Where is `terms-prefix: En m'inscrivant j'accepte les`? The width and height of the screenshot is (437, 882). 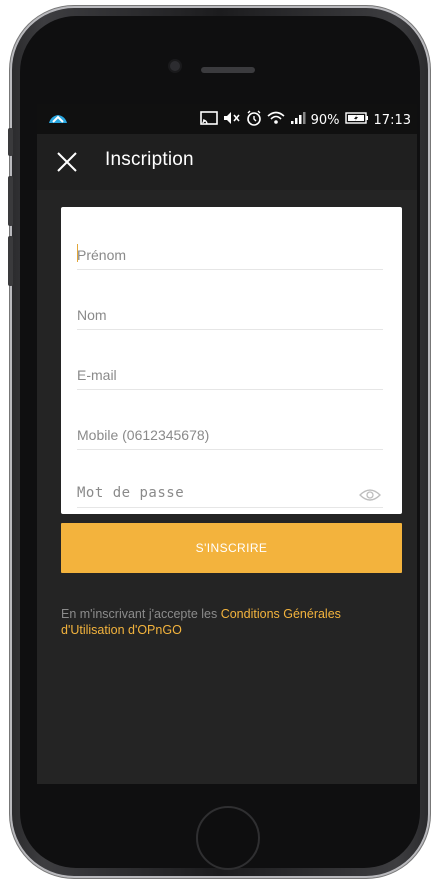
terms-prefix: En m'inscrivant j'accepte les is located at coordinates (141, 614).